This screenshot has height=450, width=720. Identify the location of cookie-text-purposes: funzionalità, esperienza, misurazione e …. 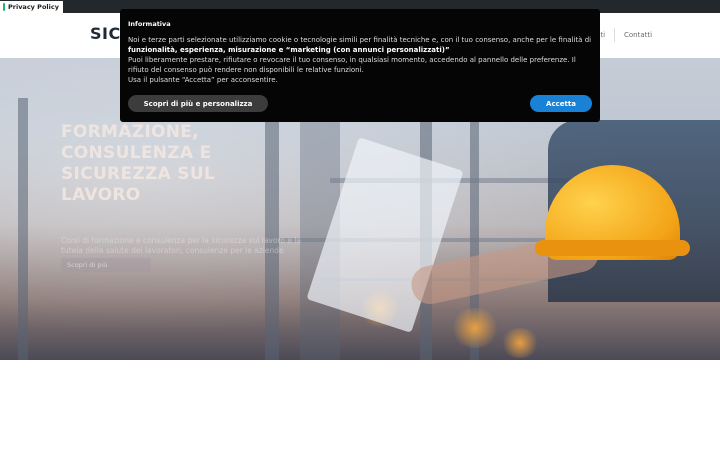
(289, 50).